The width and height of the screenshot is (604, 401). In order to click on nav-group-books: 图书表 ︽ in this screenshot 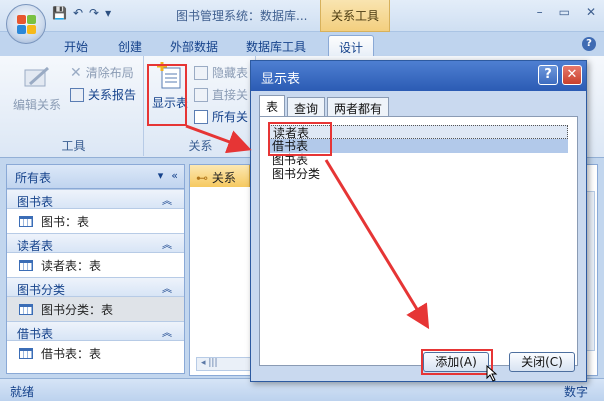, I will do `click(95, 199)`.